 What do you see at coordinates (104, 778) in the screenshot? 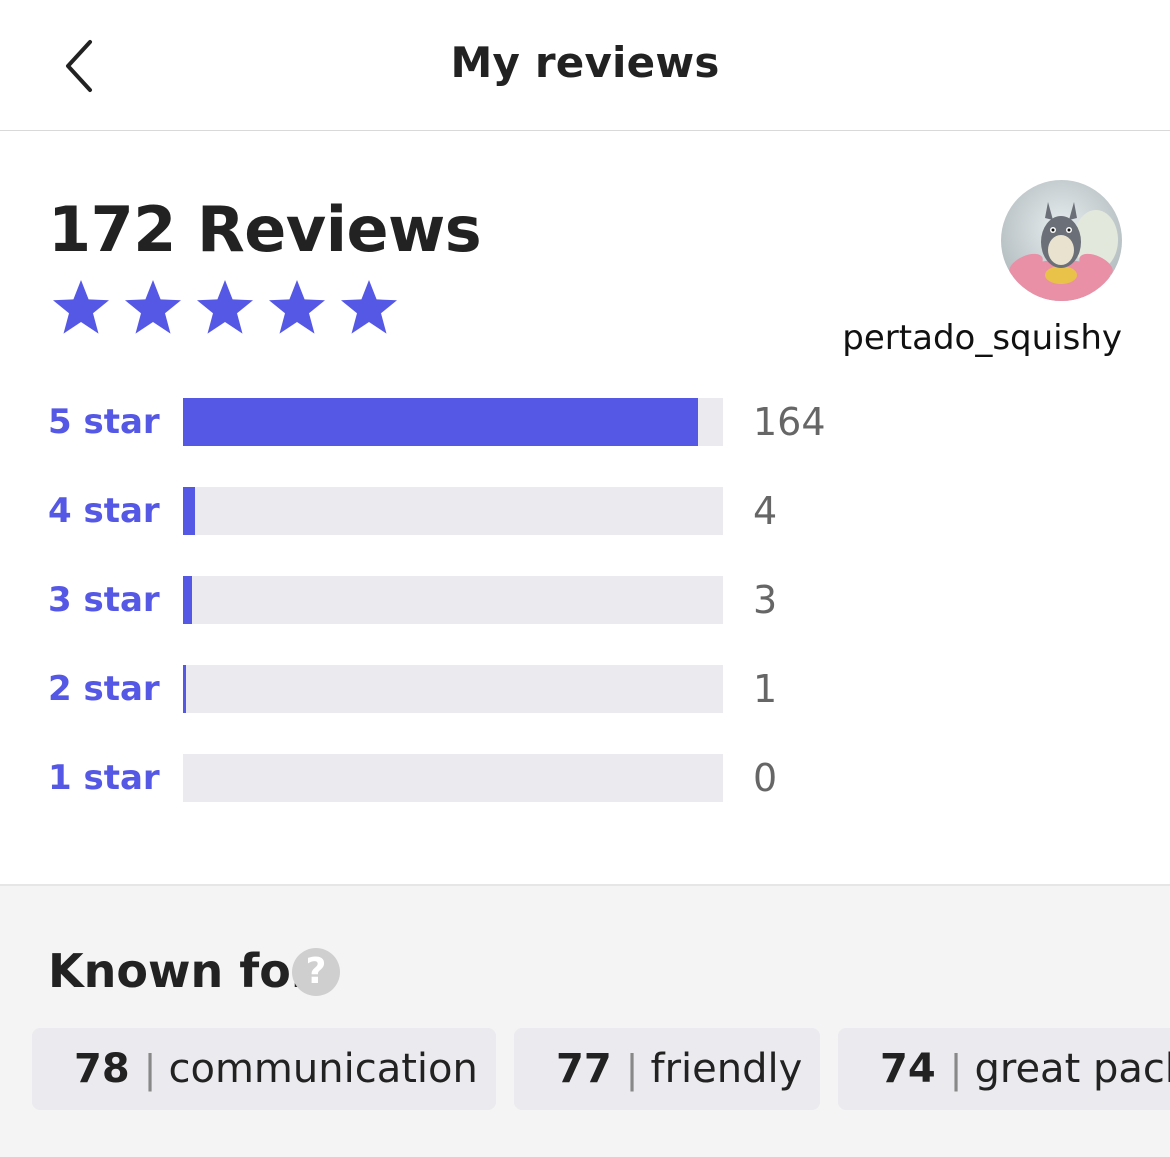
I see `rating-label: 1 star` at bounding box center [104, 778].